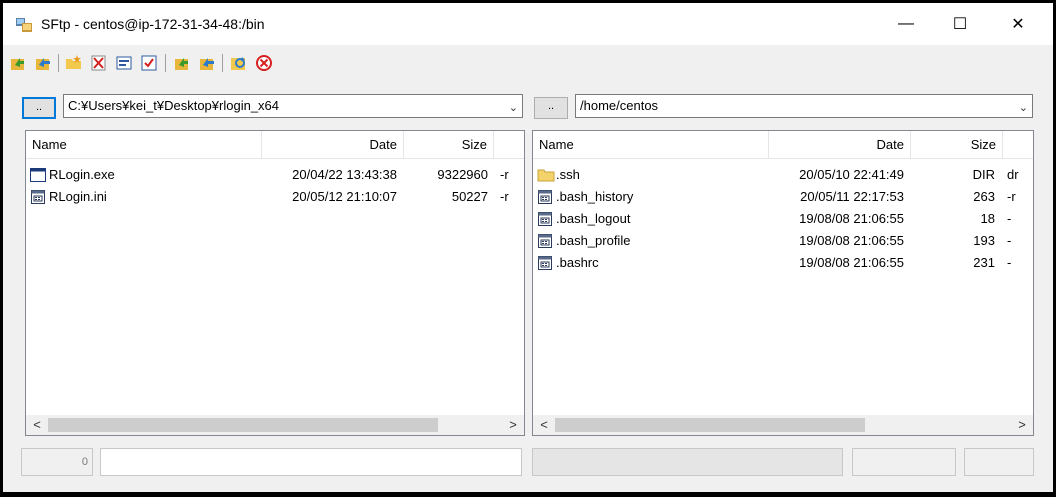 This screenshot has height=497, width=1056. What do you see at coordinates (1018, 24) in the screenshot?
I see `close-button: ✕` at bounding box center [1018, 24].